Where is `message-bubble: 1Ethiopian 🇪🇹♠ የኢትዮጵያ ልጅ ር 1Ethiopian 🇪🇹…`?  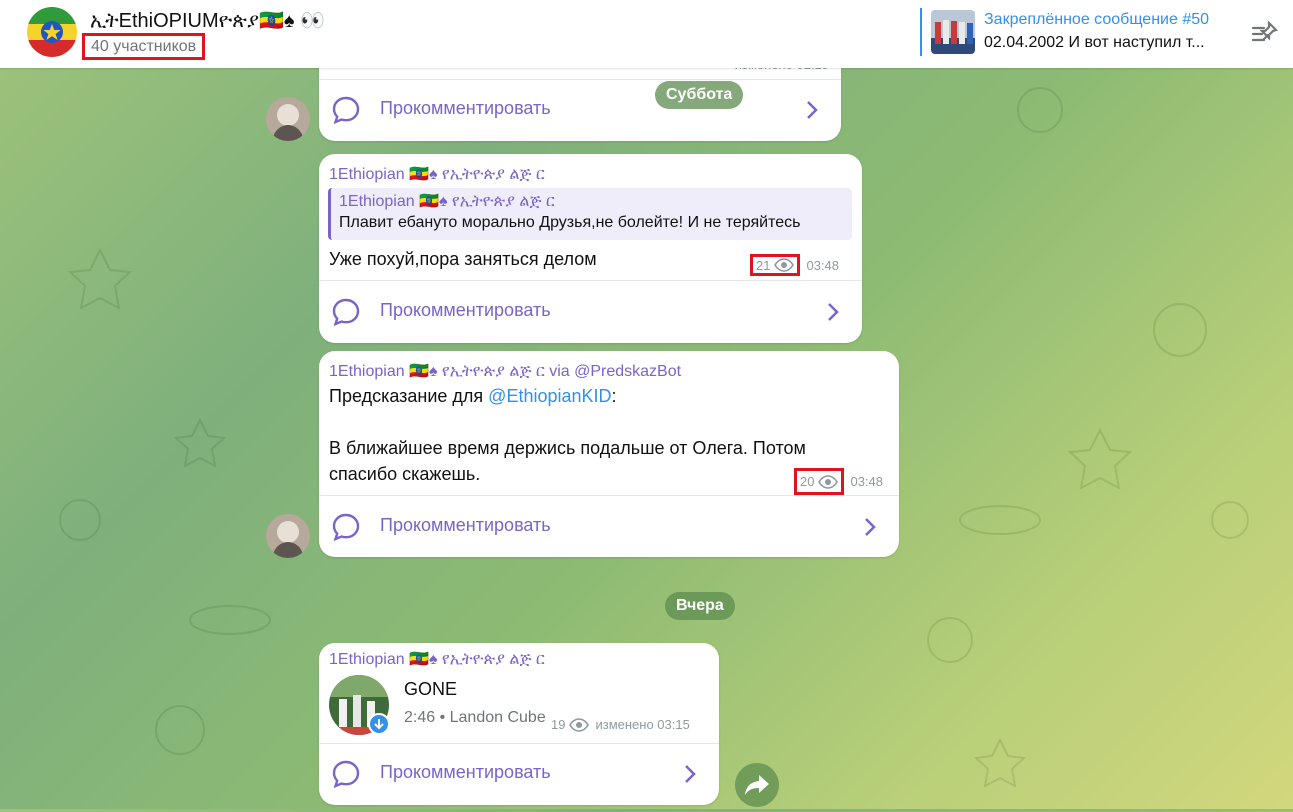 message-bubble: 1Ethiopian 🇪🇹♠ የኢትዮጵያ ልጅ ር 1Ethiopian 🇪🇹… is located at coordinates (590, 248).